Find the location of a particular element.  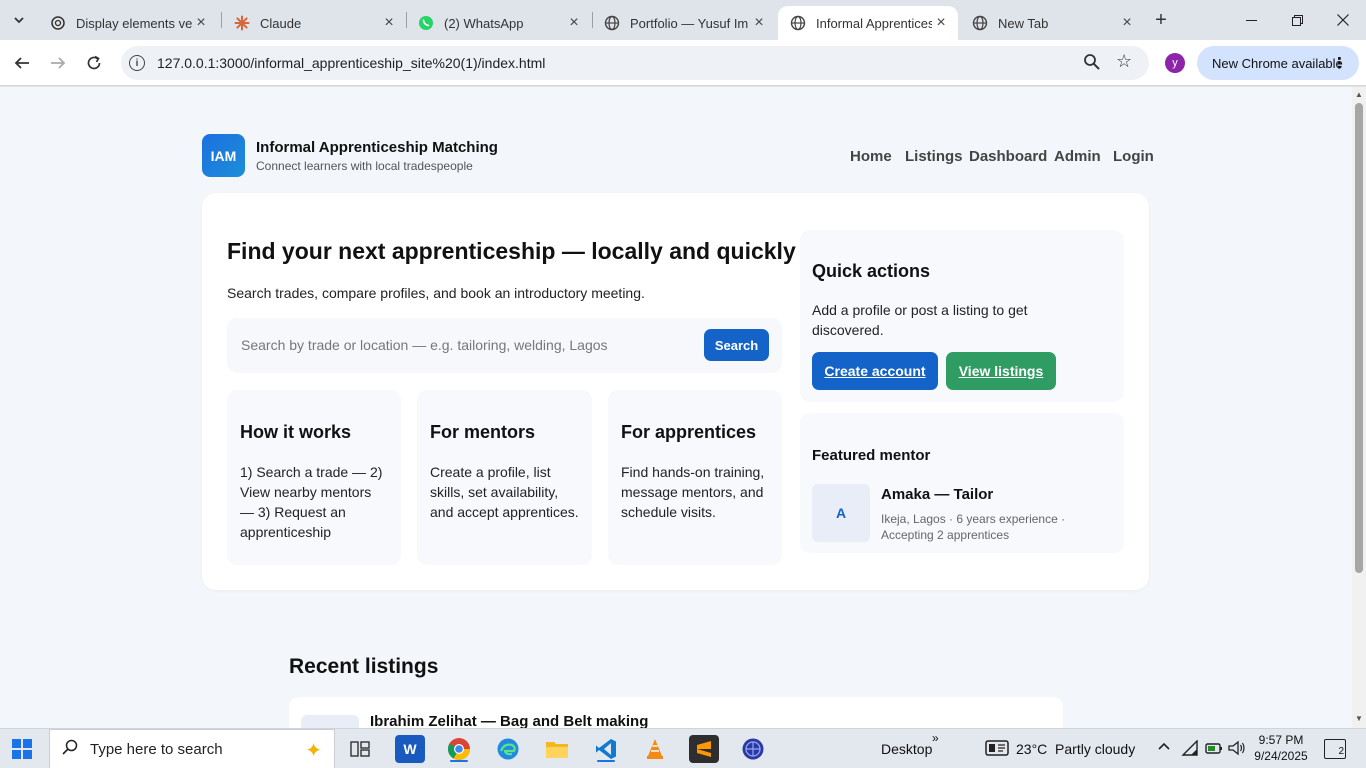

info-card-title: How it works is located at coordinates (296, 432).